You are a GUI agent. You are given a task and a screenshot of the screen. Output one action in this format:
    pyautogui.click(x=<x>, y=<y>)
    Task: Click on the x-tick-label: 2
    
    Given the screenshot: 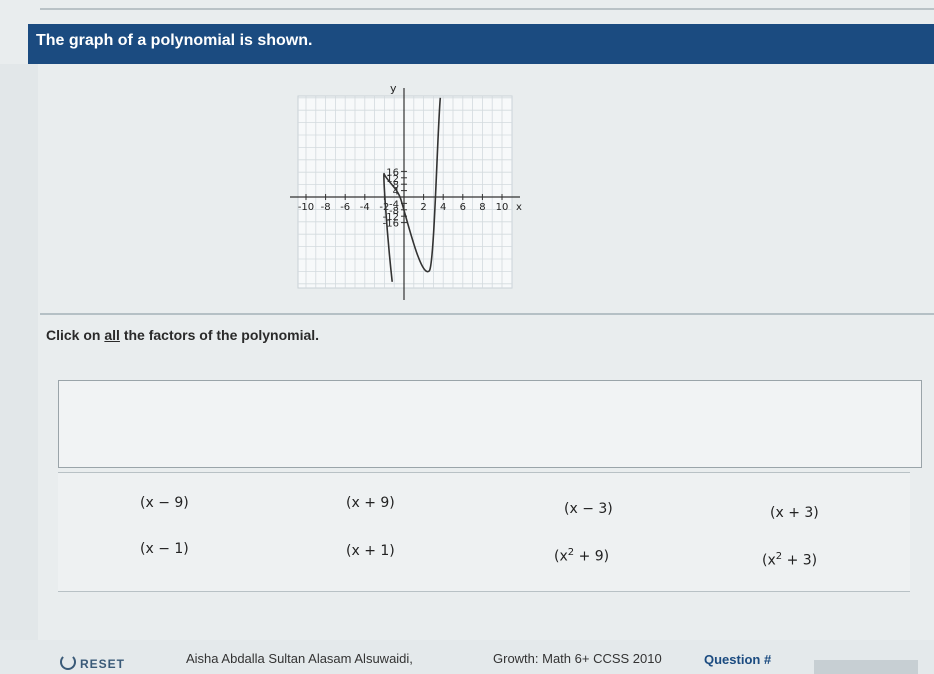 What is the action you would take?
    pyautogui.click(x=423, y=207)
    